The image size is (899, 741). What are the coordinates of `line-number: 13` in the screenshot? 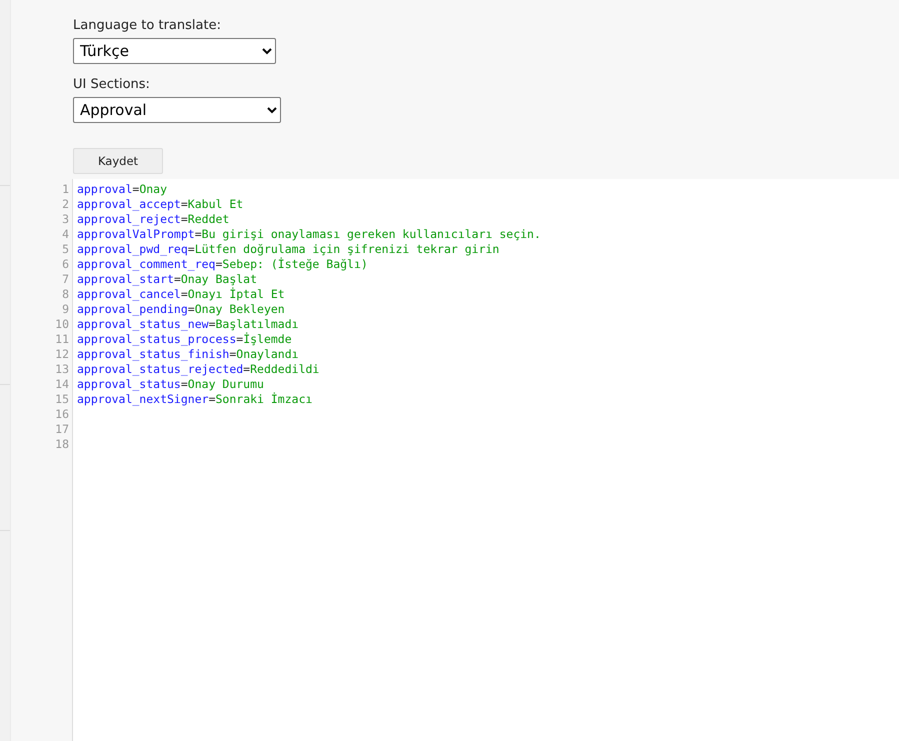 It's located at (62, 369).